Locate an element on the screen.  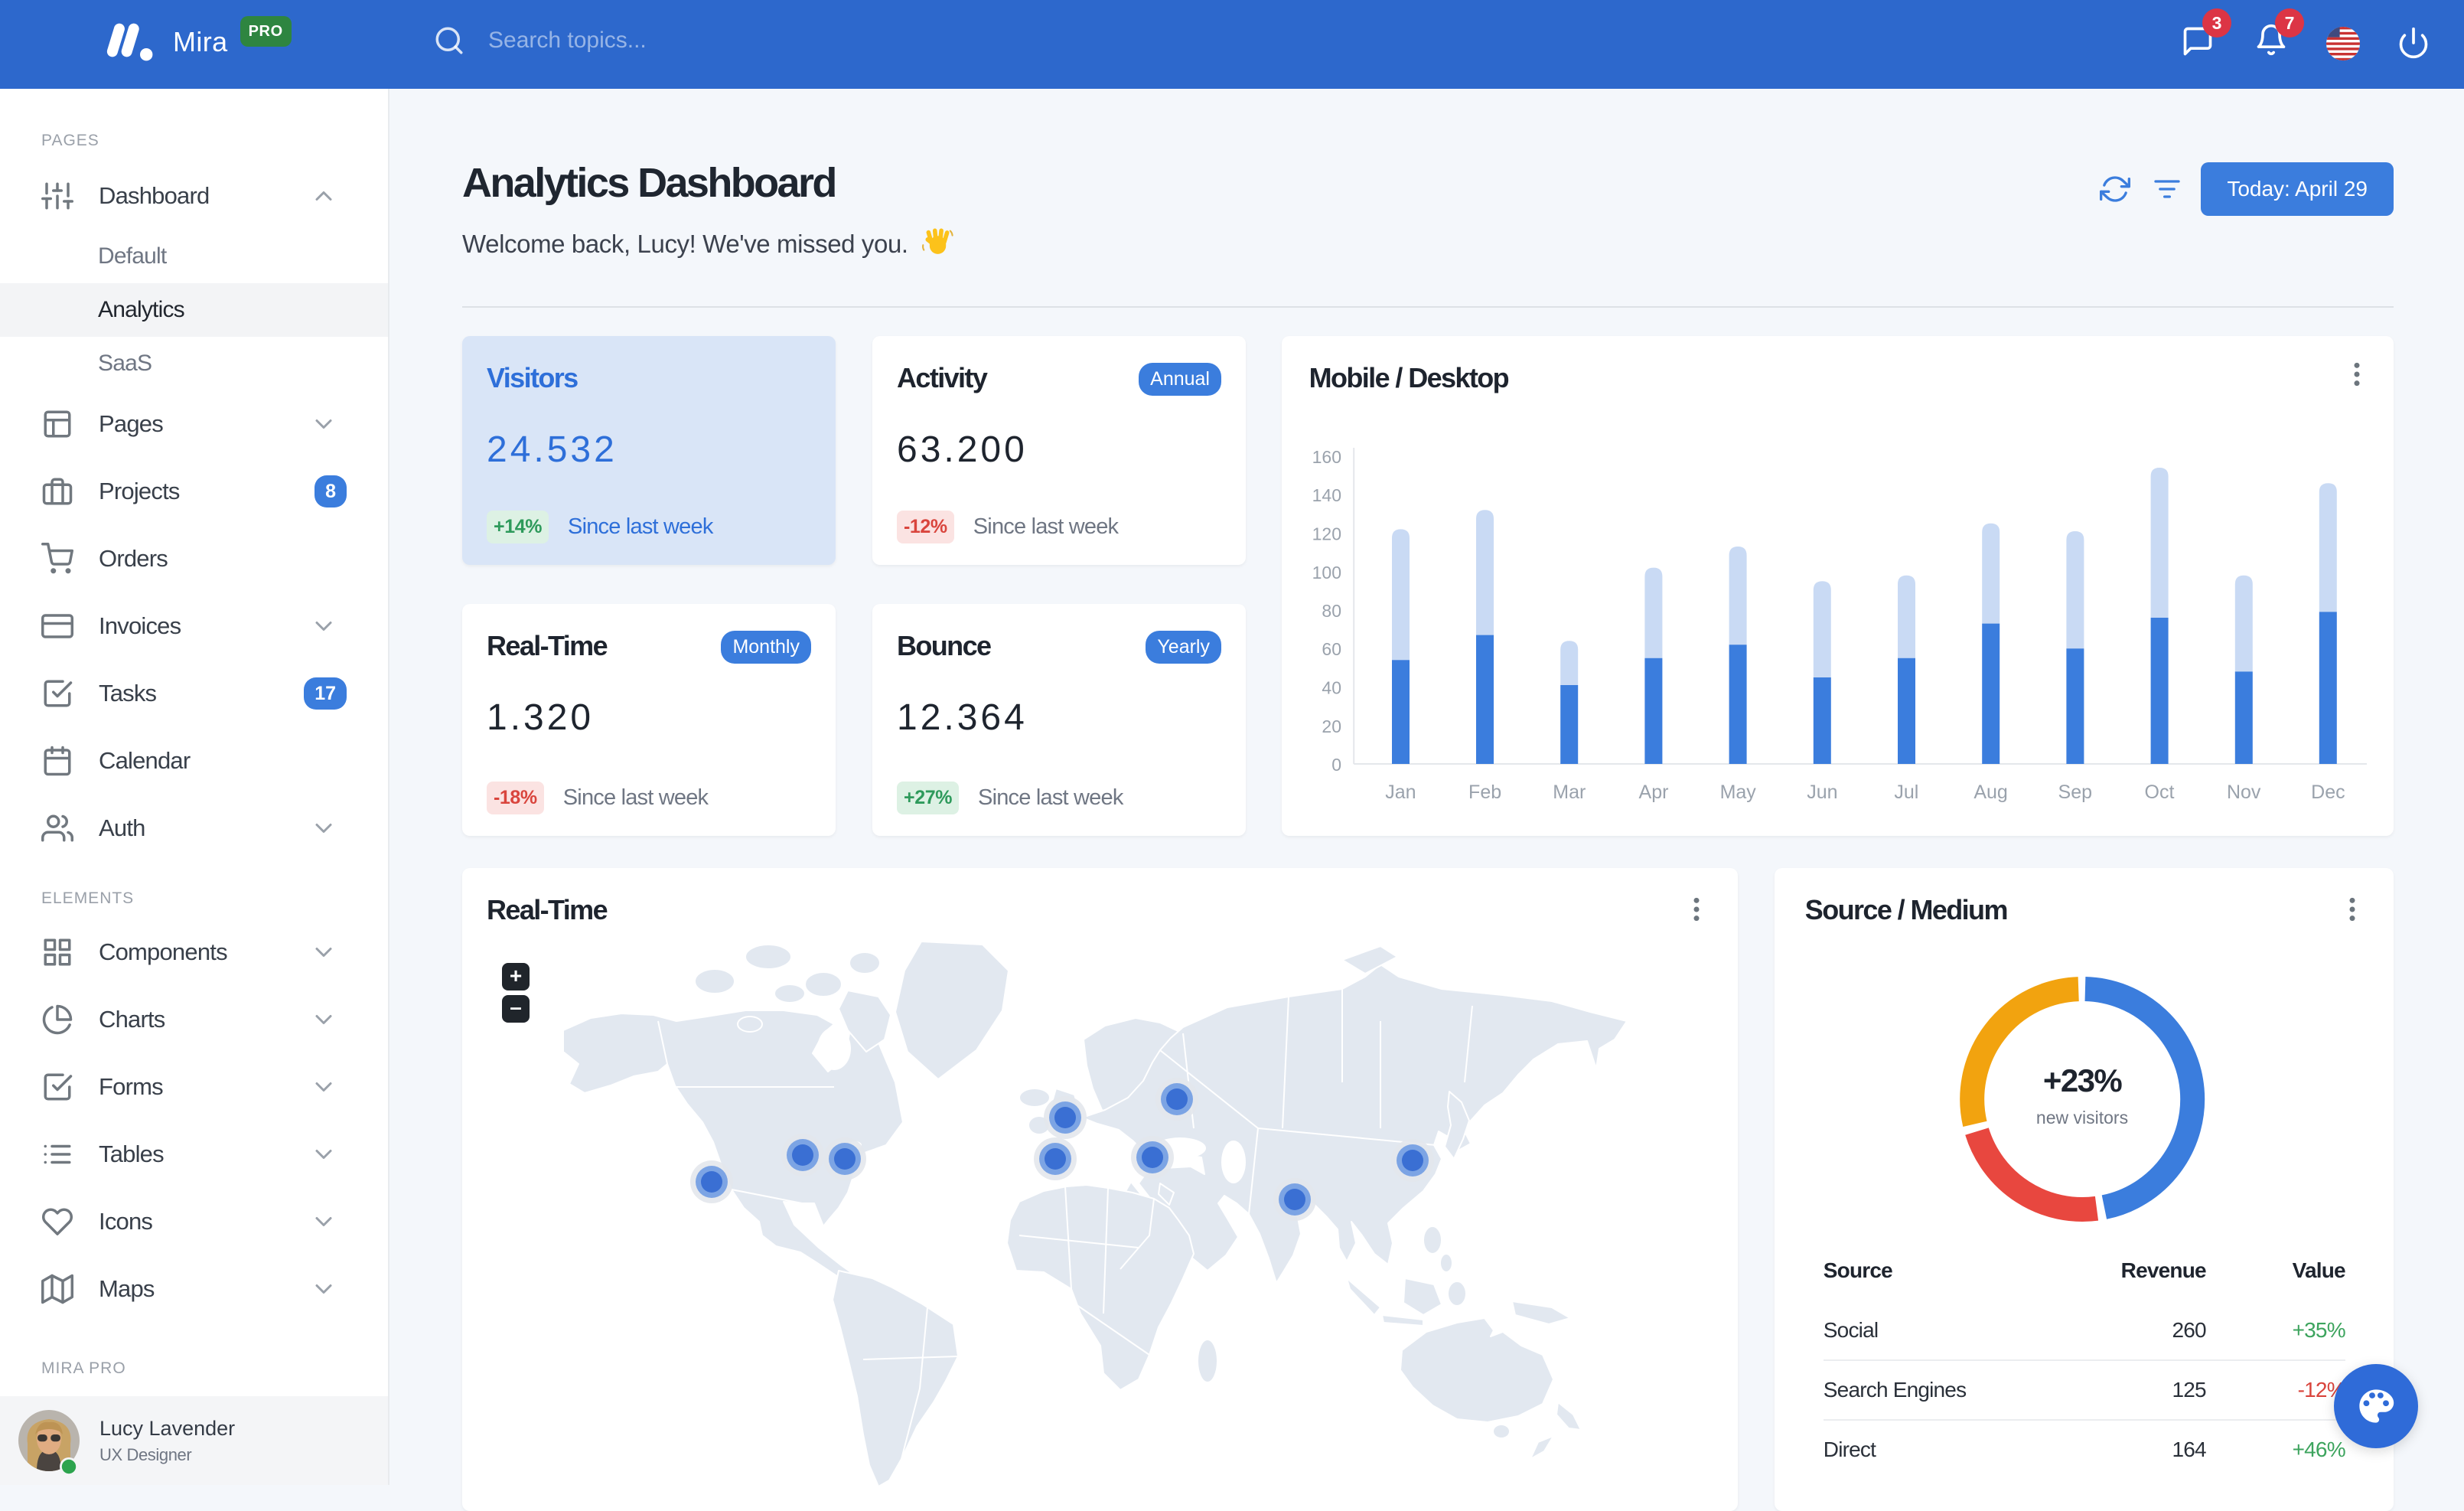
svg-text: Apr is located at coordinates (1653, 792).